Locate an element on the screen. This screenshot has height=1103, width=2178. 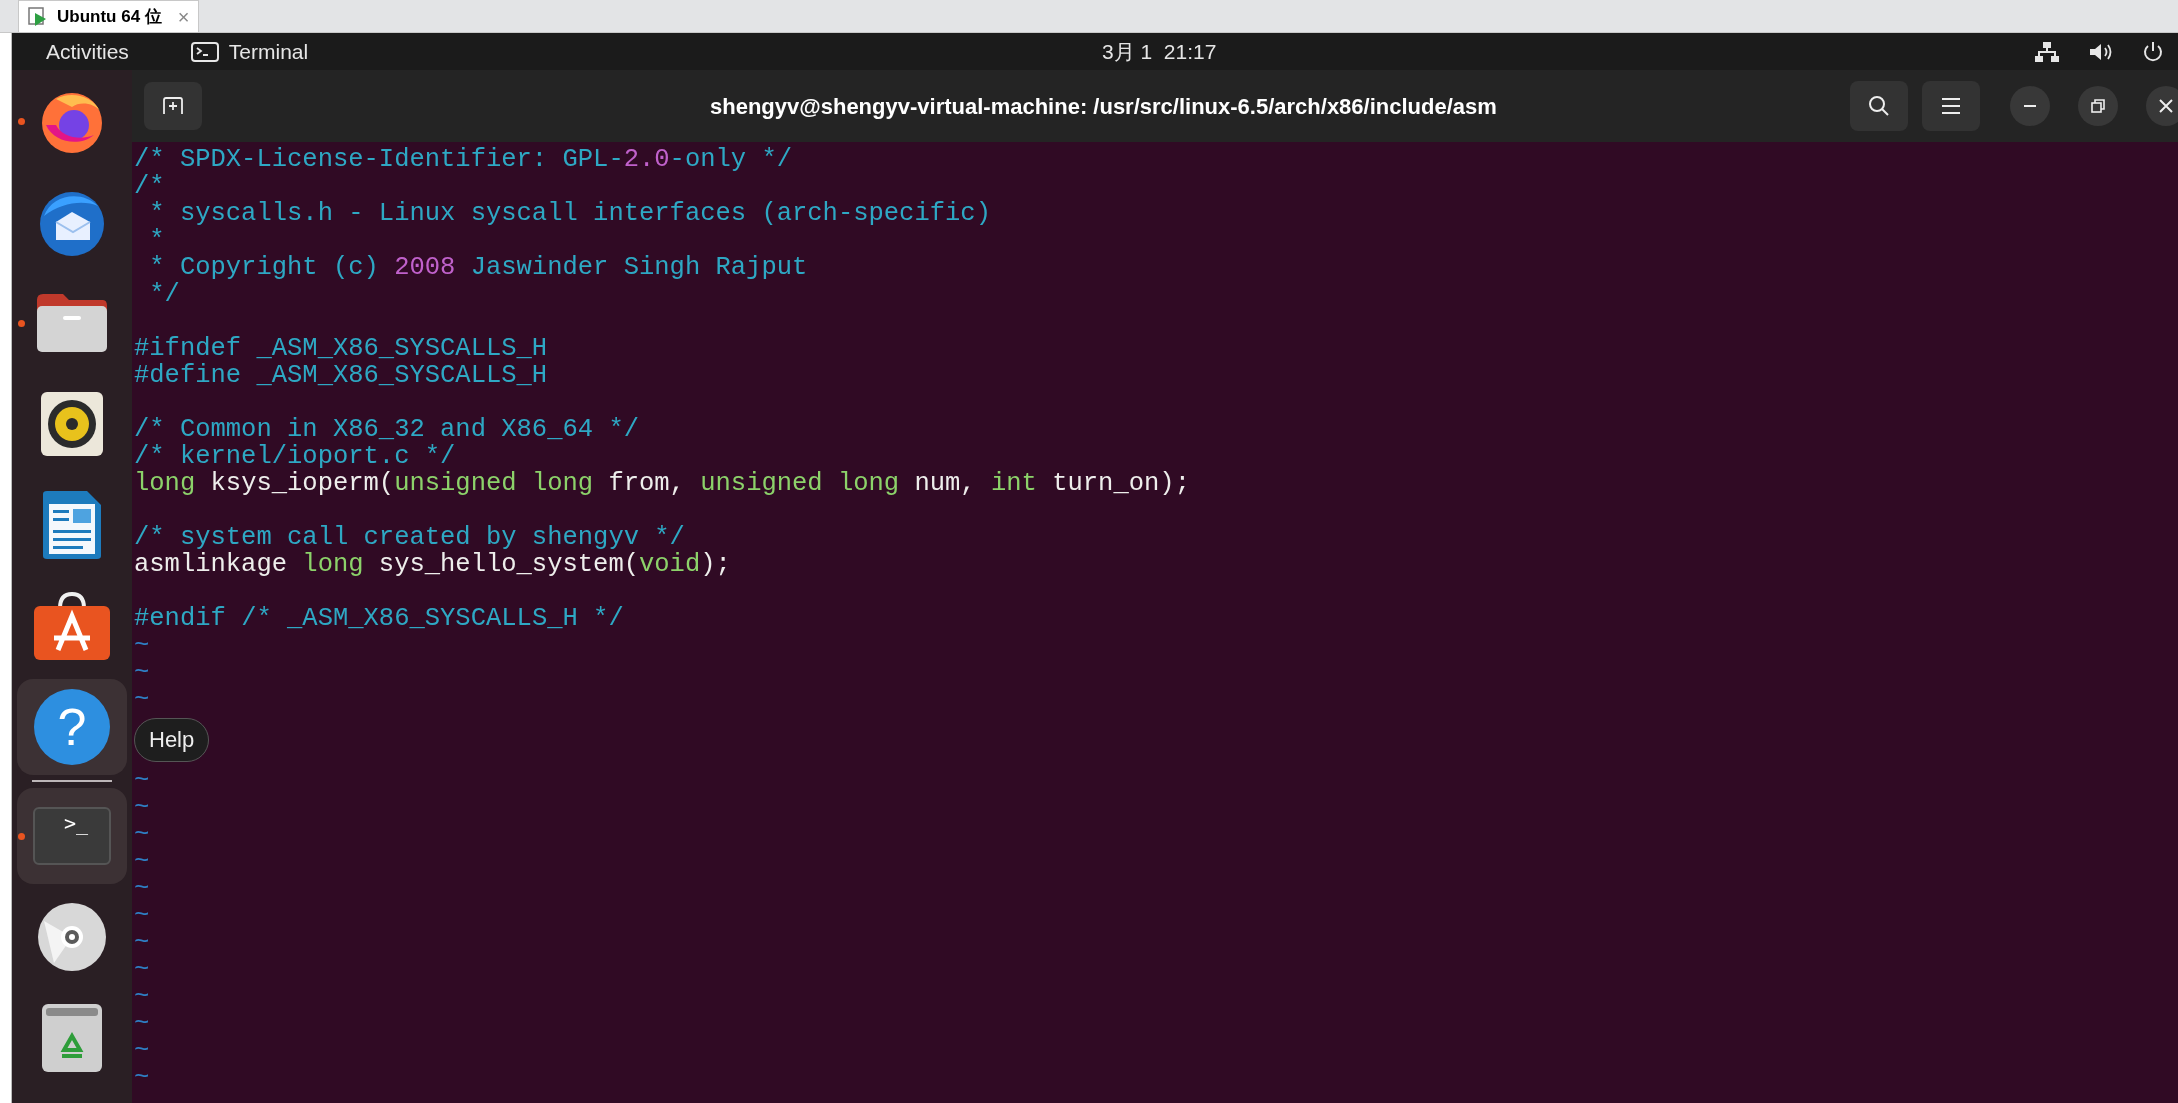
document-icon is located at coordinates (72, 524).